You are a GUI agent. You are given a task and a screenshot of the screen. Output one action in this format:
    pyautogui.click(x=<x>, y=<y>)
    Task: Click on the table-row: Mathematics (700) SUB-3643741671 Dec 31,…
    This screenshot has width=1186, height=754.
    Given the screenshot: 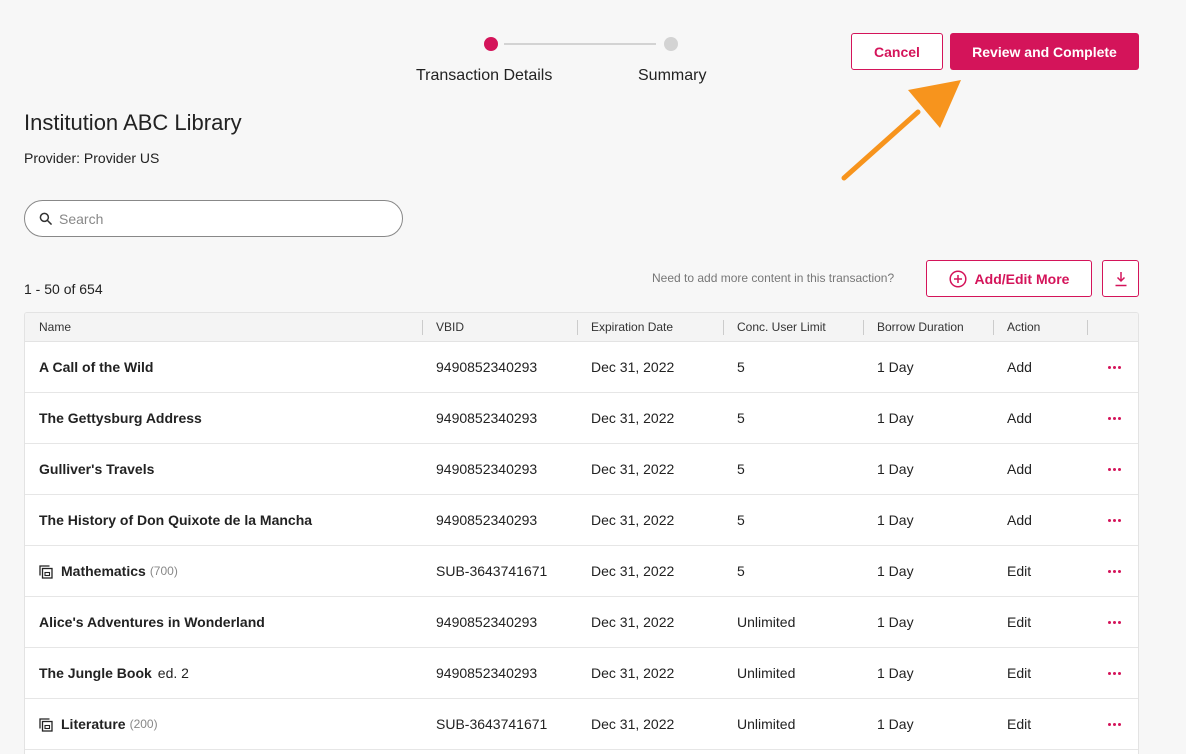 What is the action you would take?
    pyautogui.click(x=581, y=571)
    